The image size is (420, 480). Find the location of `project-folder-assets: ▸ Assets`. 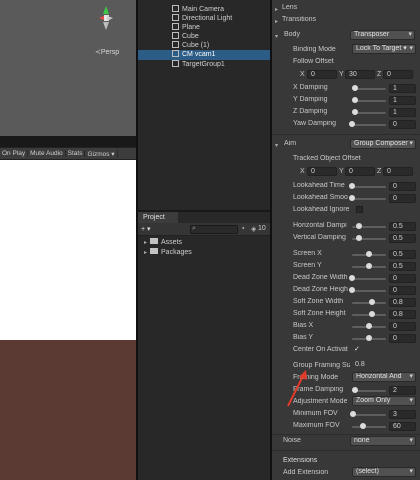

project-folder-assets: ▸ Assets is located at coordinates (163, 243).